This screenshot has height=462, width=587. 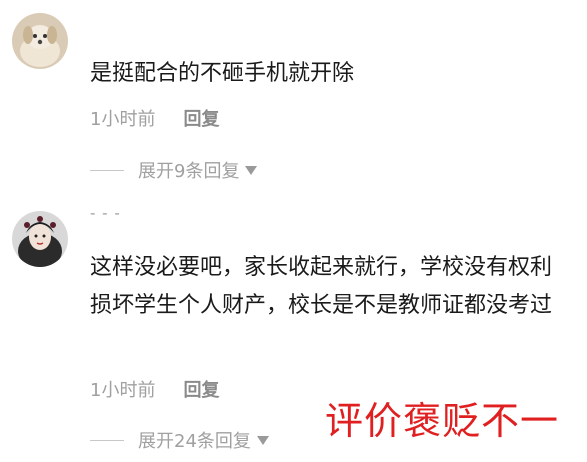 I want to click on expand-replies: 展开24条回复, so click(x=179, y=440).